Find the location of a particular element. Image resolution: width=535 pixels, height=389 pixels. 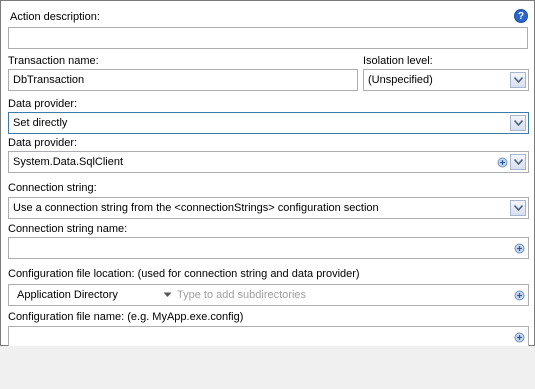

isolation-level-label: Isolation level: is located at coordinates (398, 61).